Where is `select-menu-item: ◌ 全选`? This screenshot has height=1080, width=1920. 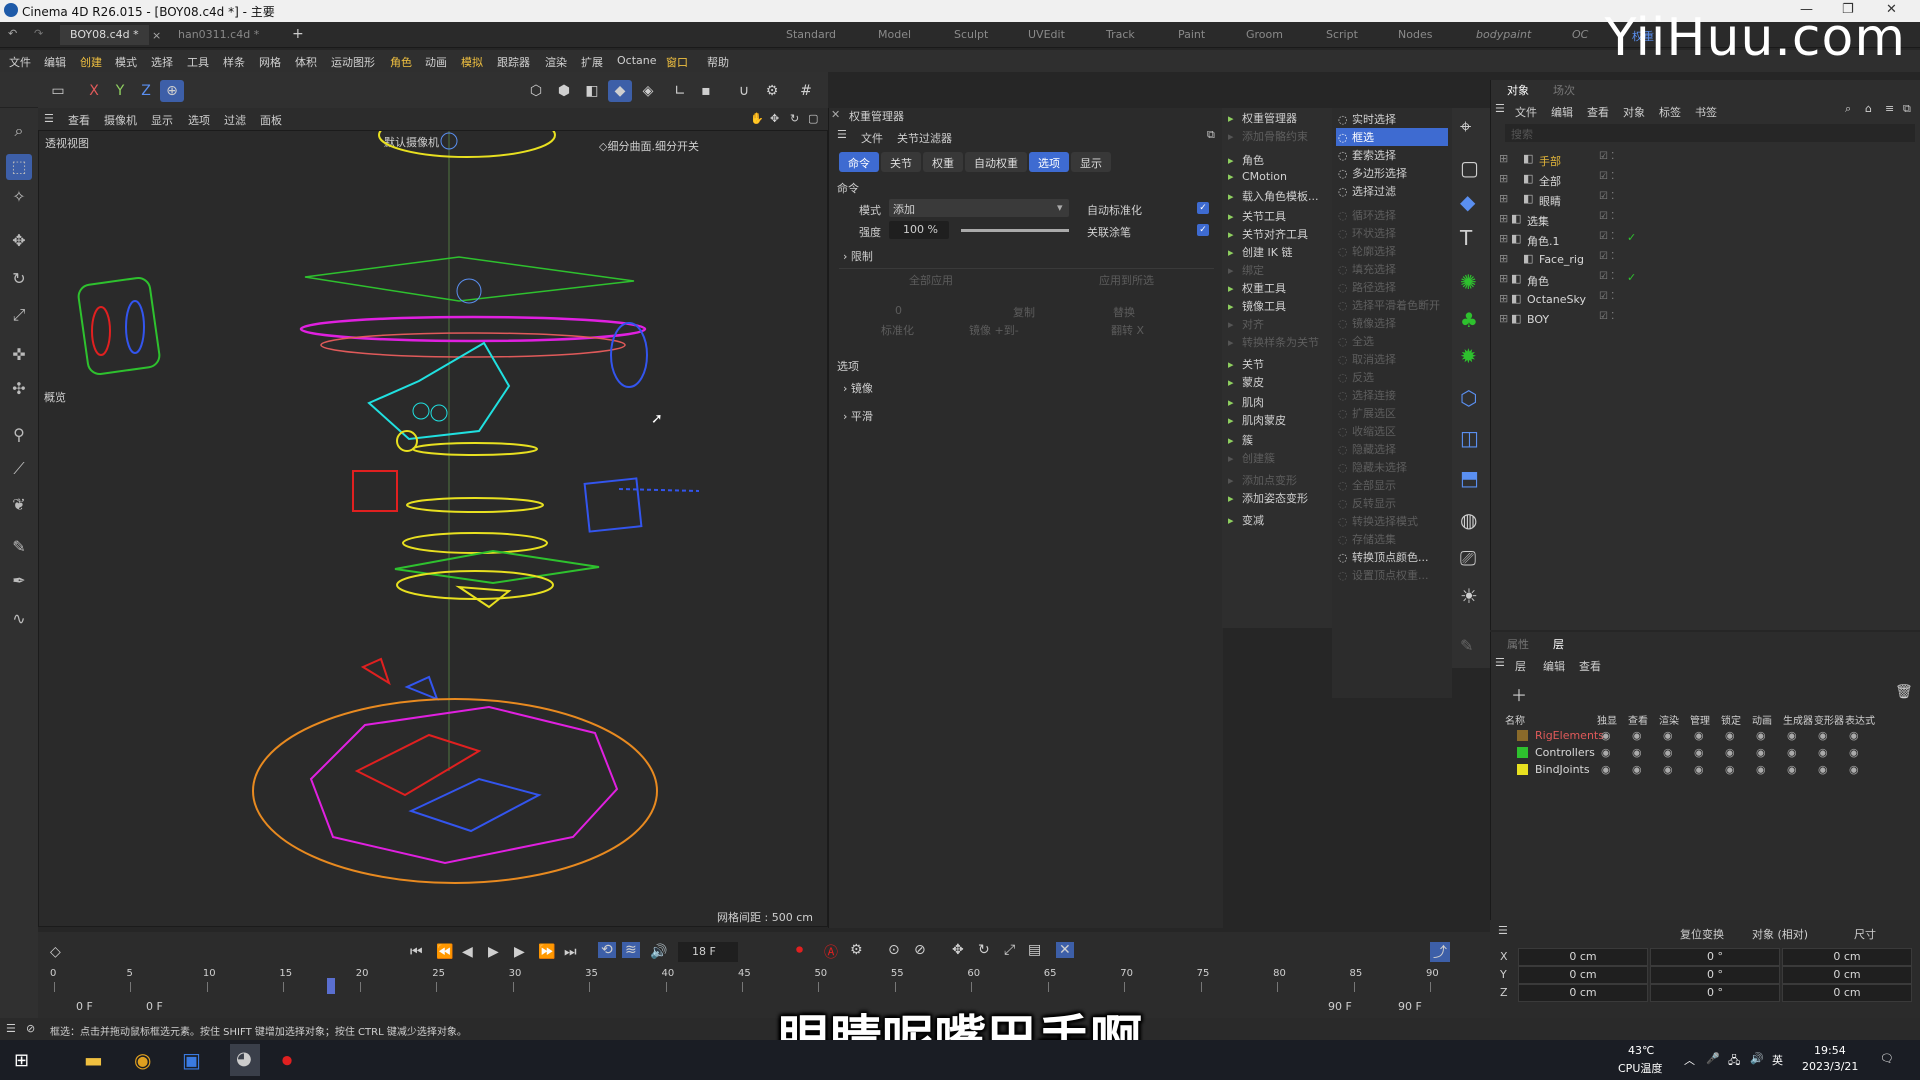
select-menu-item: ◌ 全选 is located at coordinates (1392, 341).